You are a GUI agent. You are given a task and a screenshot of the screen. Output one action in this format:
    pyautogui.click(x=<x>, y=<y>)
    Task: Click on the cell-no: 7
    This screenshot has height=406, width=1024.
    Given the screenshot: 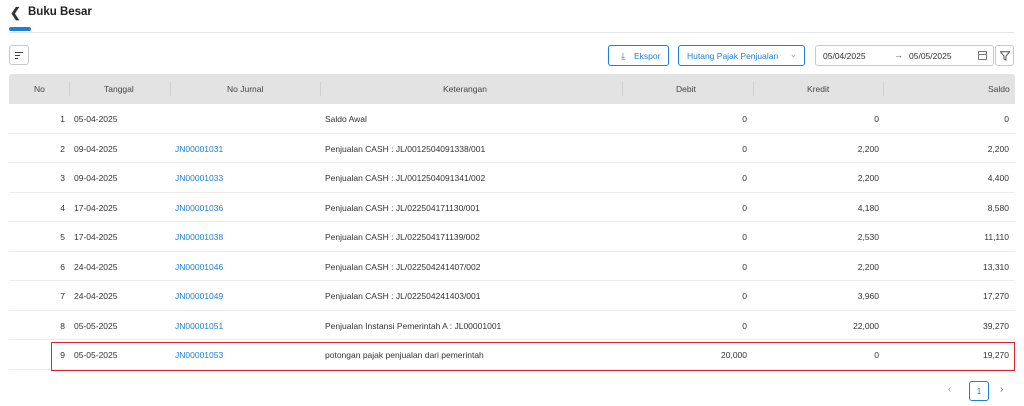 What is the action you would take?
    pyautogui.click(x=62, y=296)
    